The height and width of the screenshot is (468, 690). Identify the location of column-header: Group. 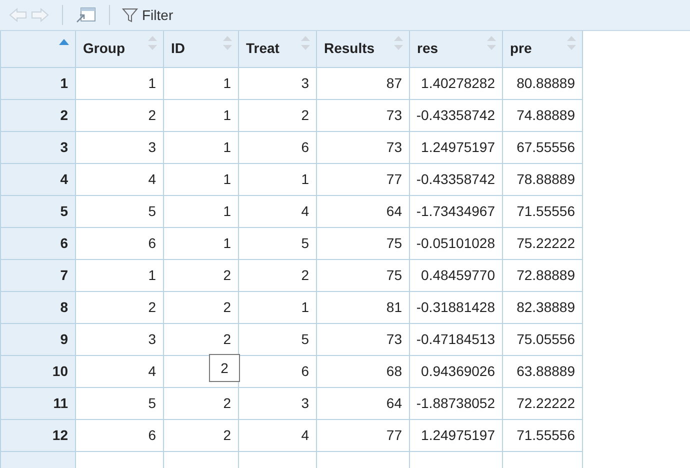
(120, 49).